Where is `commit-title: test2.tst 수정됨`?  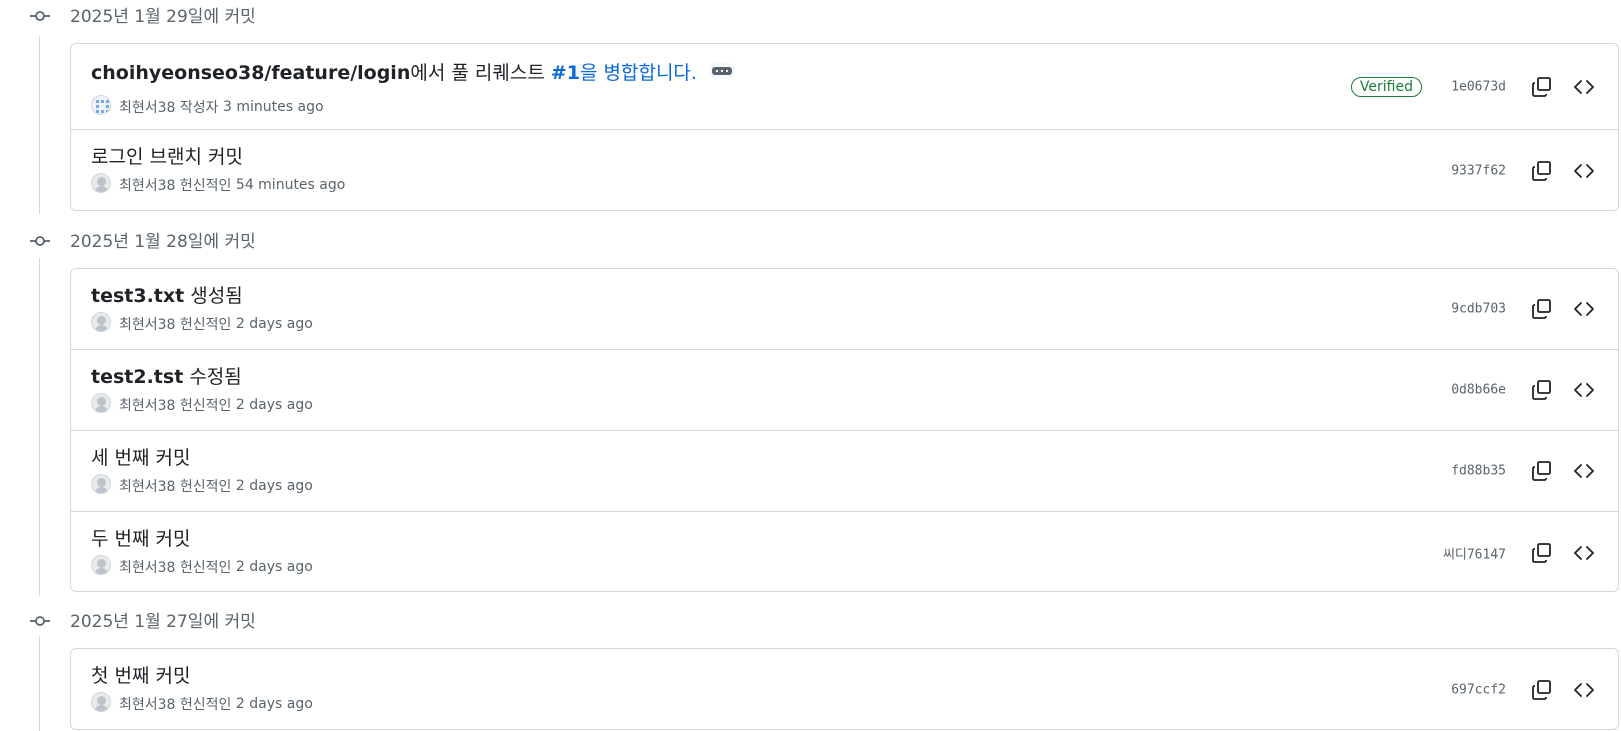 commit-title: test2.tst 수정됨 is located at coordinates (166, 375).